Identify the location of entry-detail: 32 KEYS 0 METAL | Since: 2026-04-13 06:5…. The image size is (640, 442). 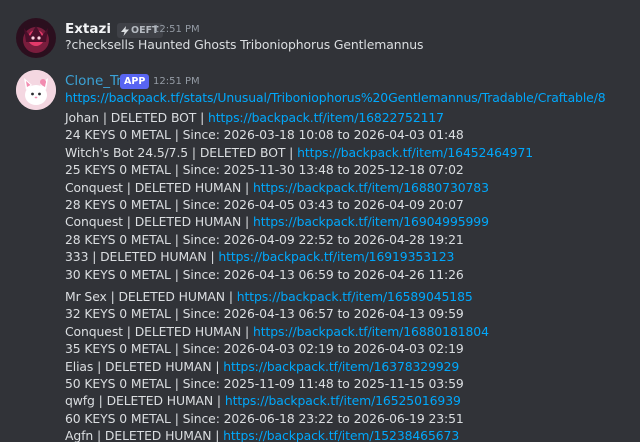
(264, 314).